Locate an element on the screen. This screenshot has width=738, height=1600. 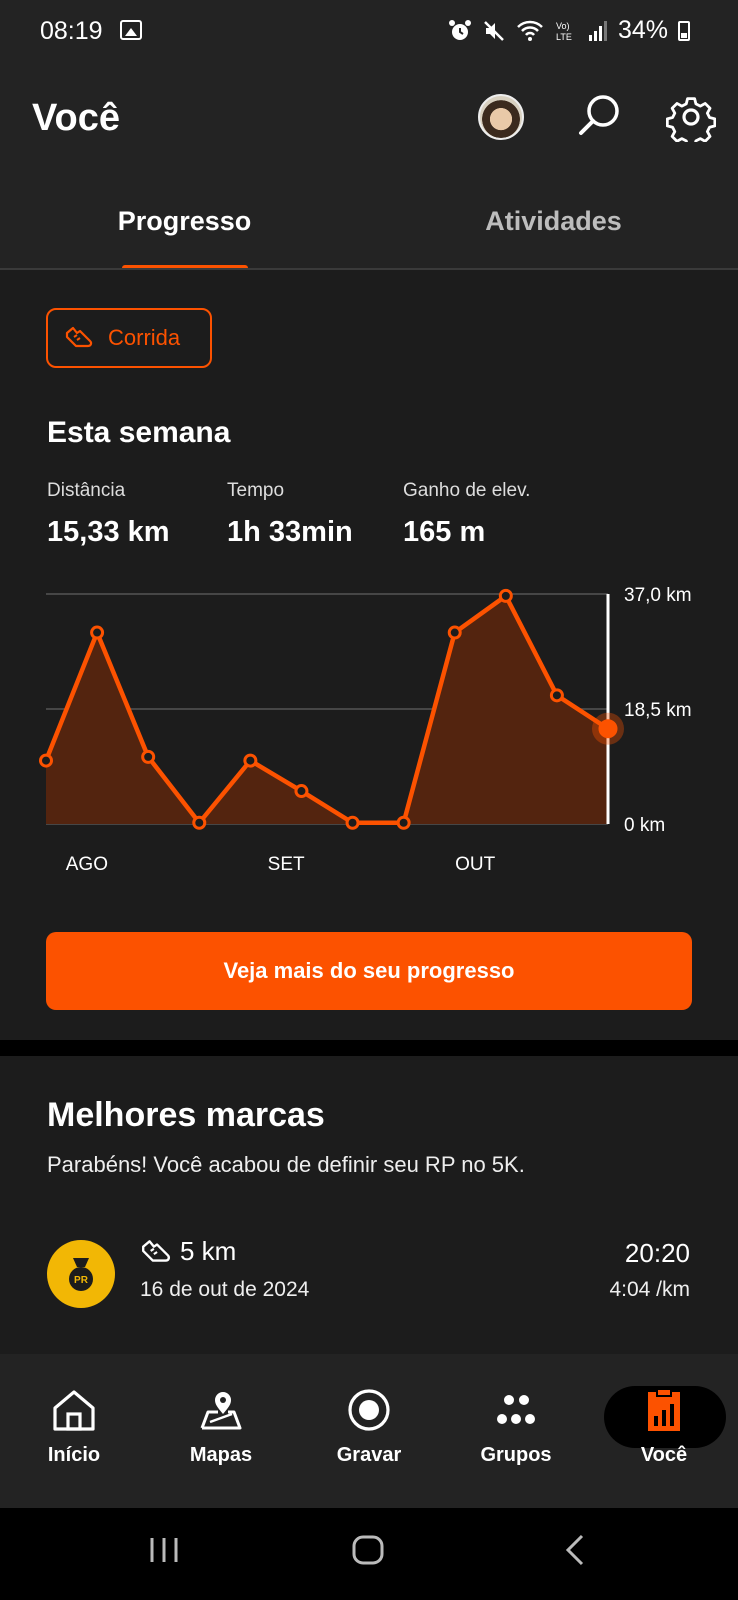
tab-atividades: Atividades is located at coordinates (553, 236).